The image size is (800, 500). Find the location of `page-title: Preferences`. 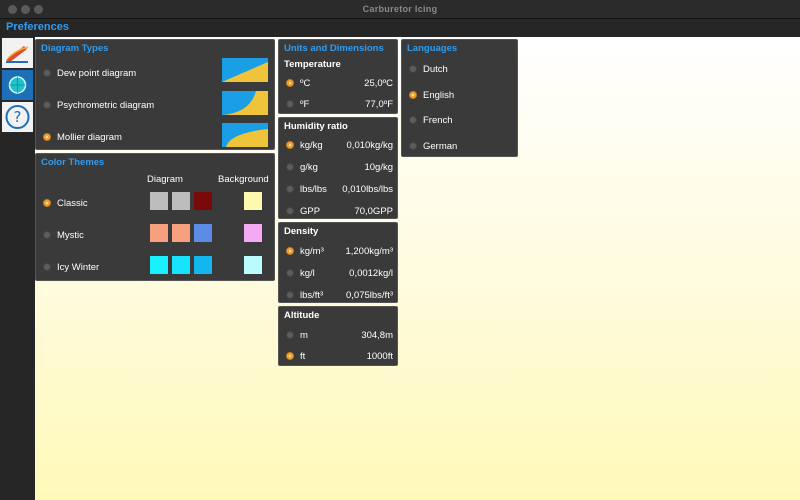

page-title: Preferences is located at coordinates (37, 27).